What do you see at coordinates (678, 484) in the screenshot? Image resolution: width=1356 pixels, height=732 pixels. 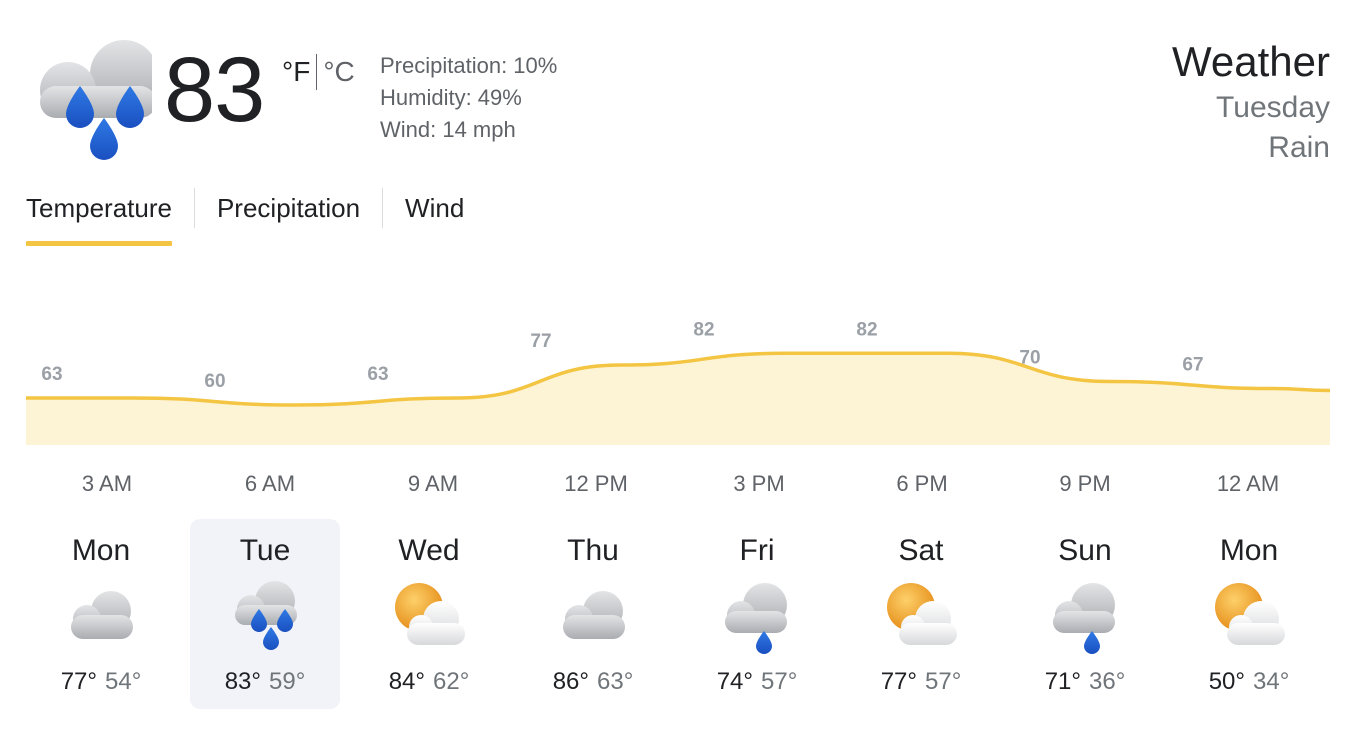 I see `hour-axis: 3 AM 6 AM 9 AM 12 PM 3 PM 6 PM 9 PM 12 AM` at bounding box center [678, 484].